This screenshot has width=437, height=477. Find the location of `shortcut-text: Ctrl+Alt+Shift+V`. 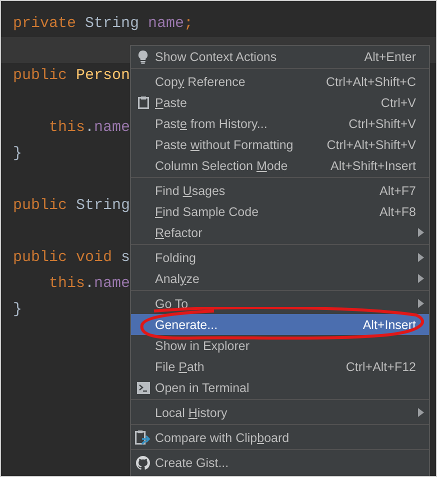

shortcut-text: Ctrl+Alt+Shift+V is located at coordinates (371, 145).